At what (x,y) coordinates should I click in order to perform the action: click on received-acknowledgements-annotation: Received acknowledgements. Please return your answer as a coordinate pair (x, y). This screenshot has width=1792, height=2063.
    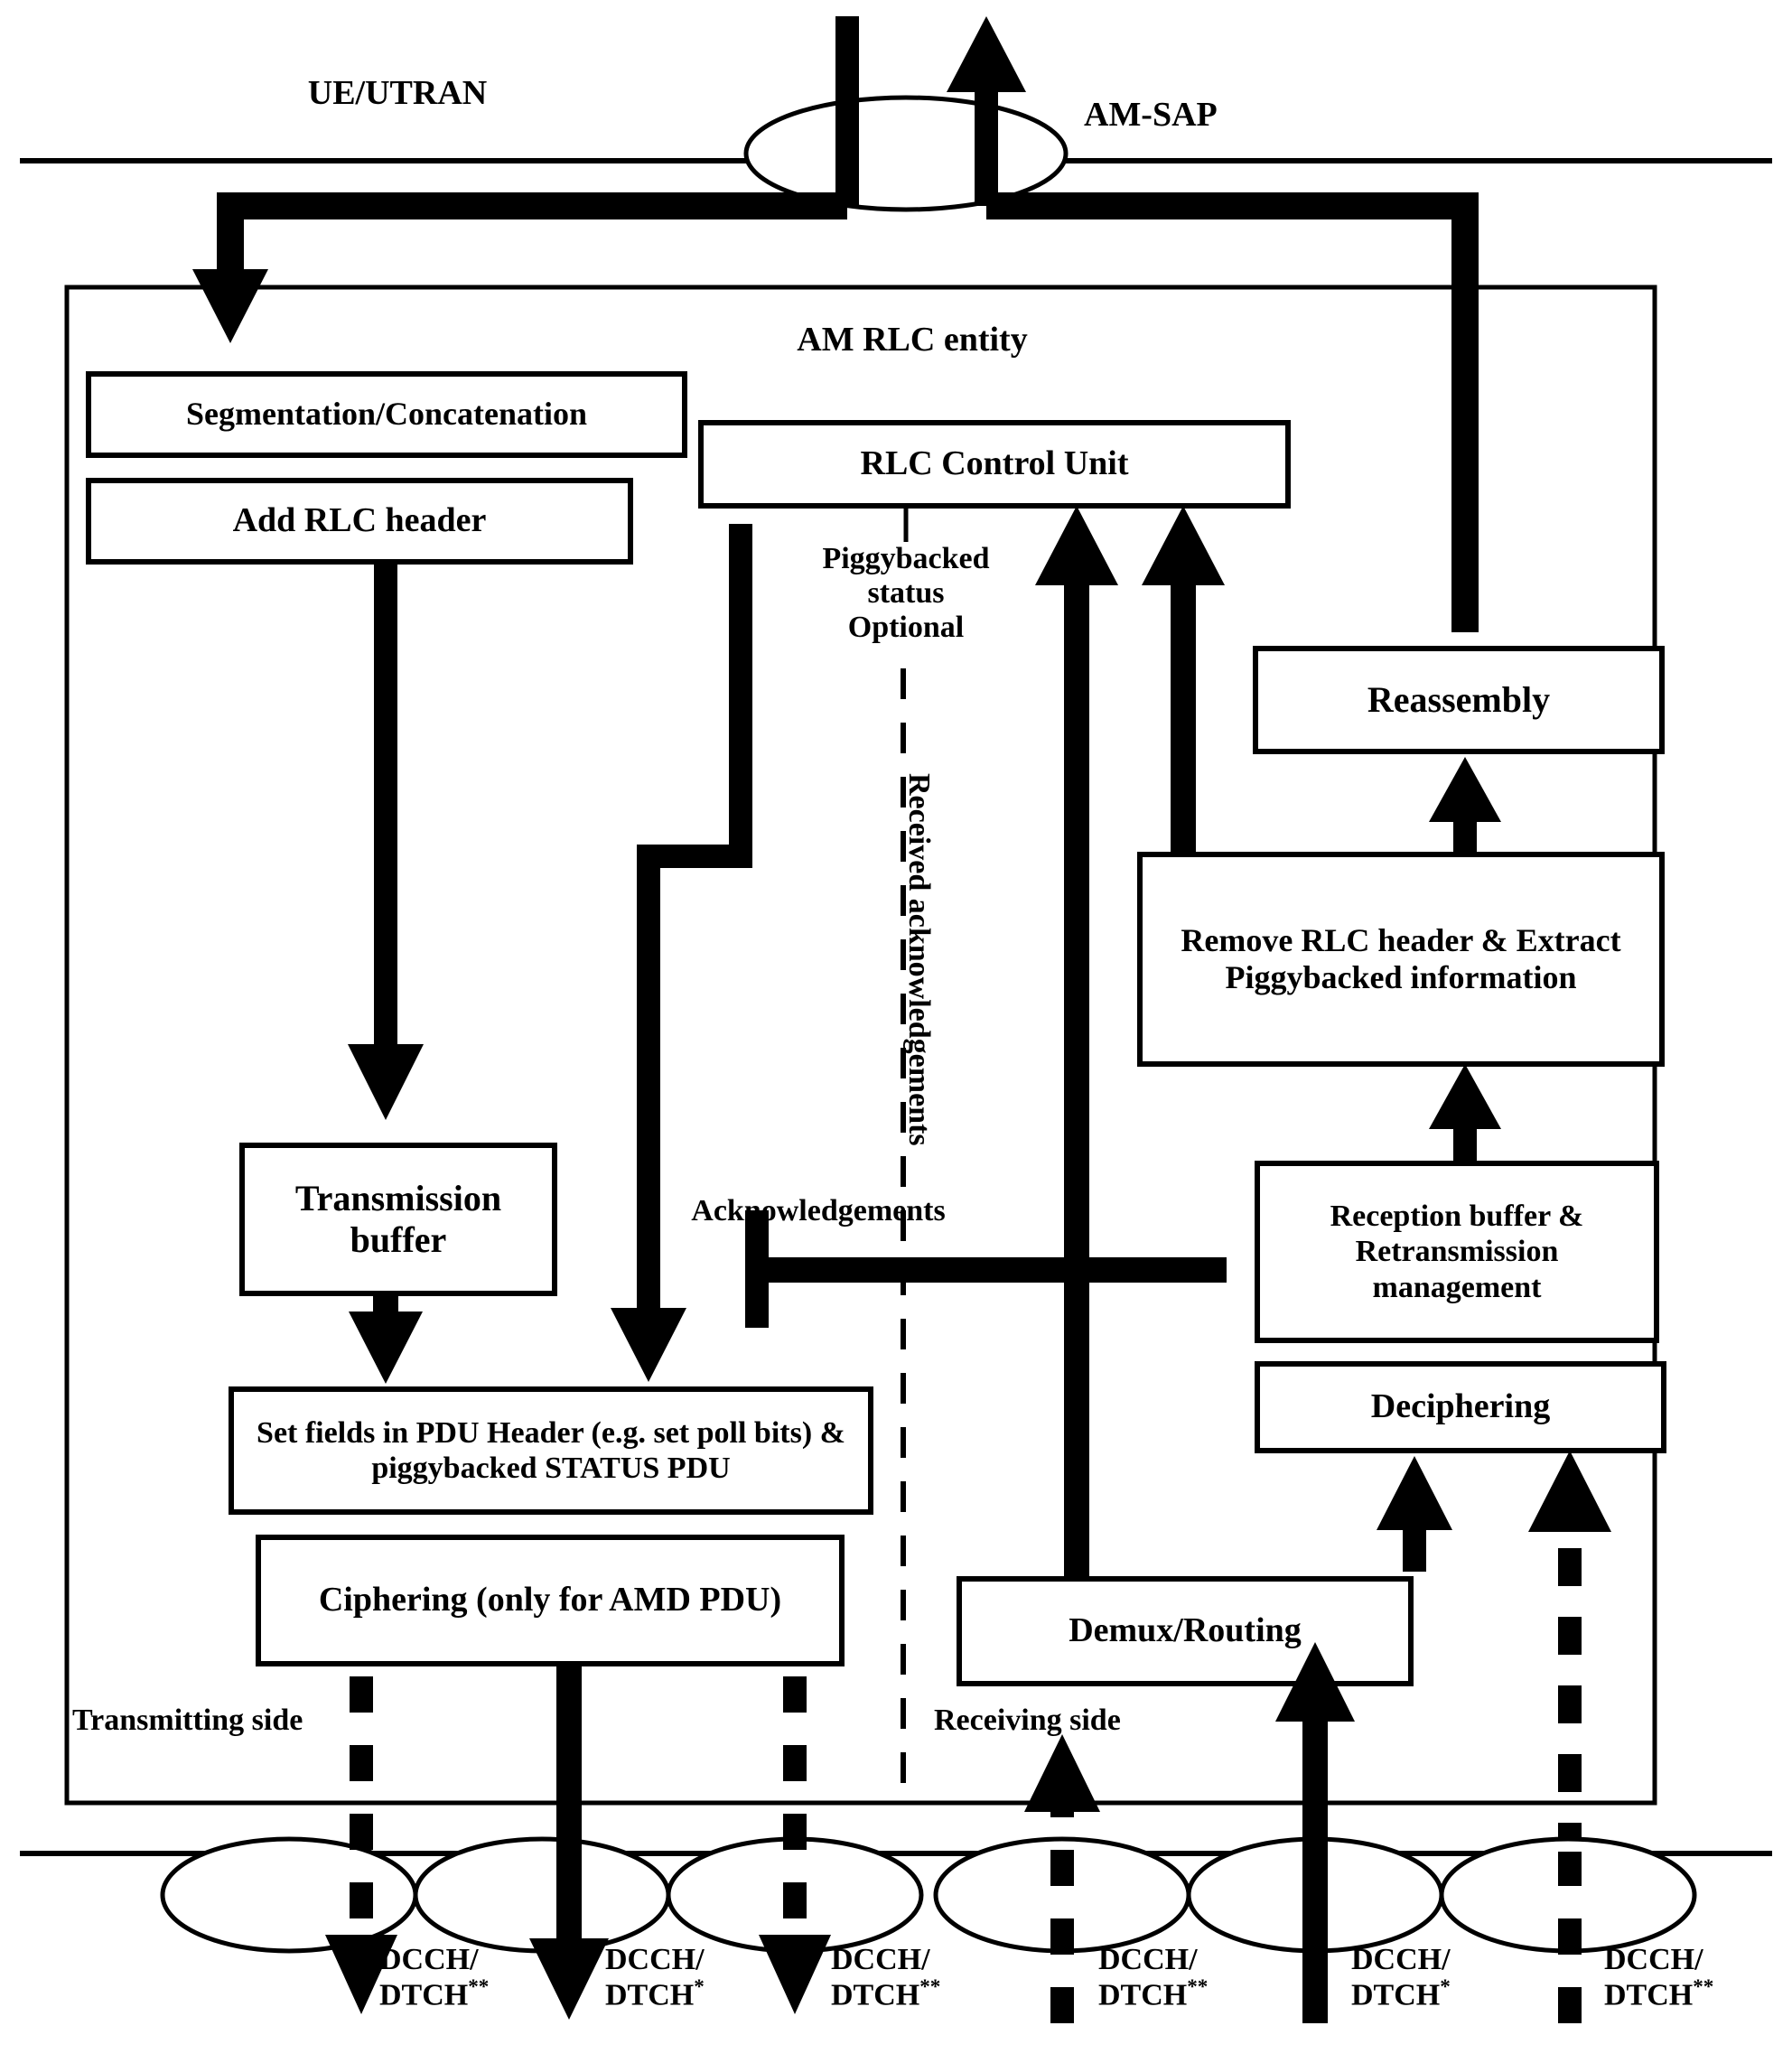
    Looking at the image, I should click on (919, 959).